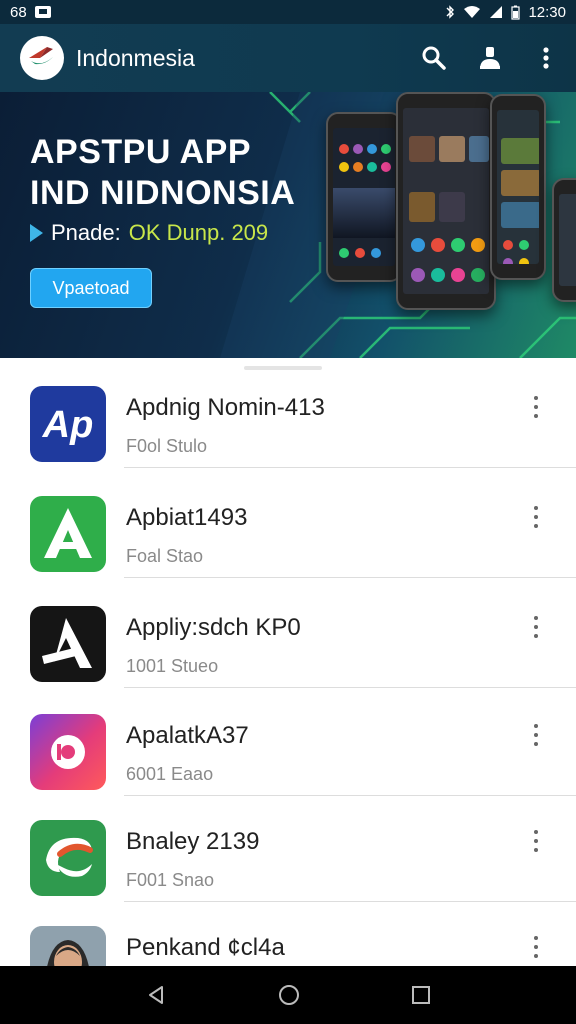  What do you see at coordinates (18, 12) in the screenshot?
I see `status-left-text: 68` at bounding box center [18, 12].